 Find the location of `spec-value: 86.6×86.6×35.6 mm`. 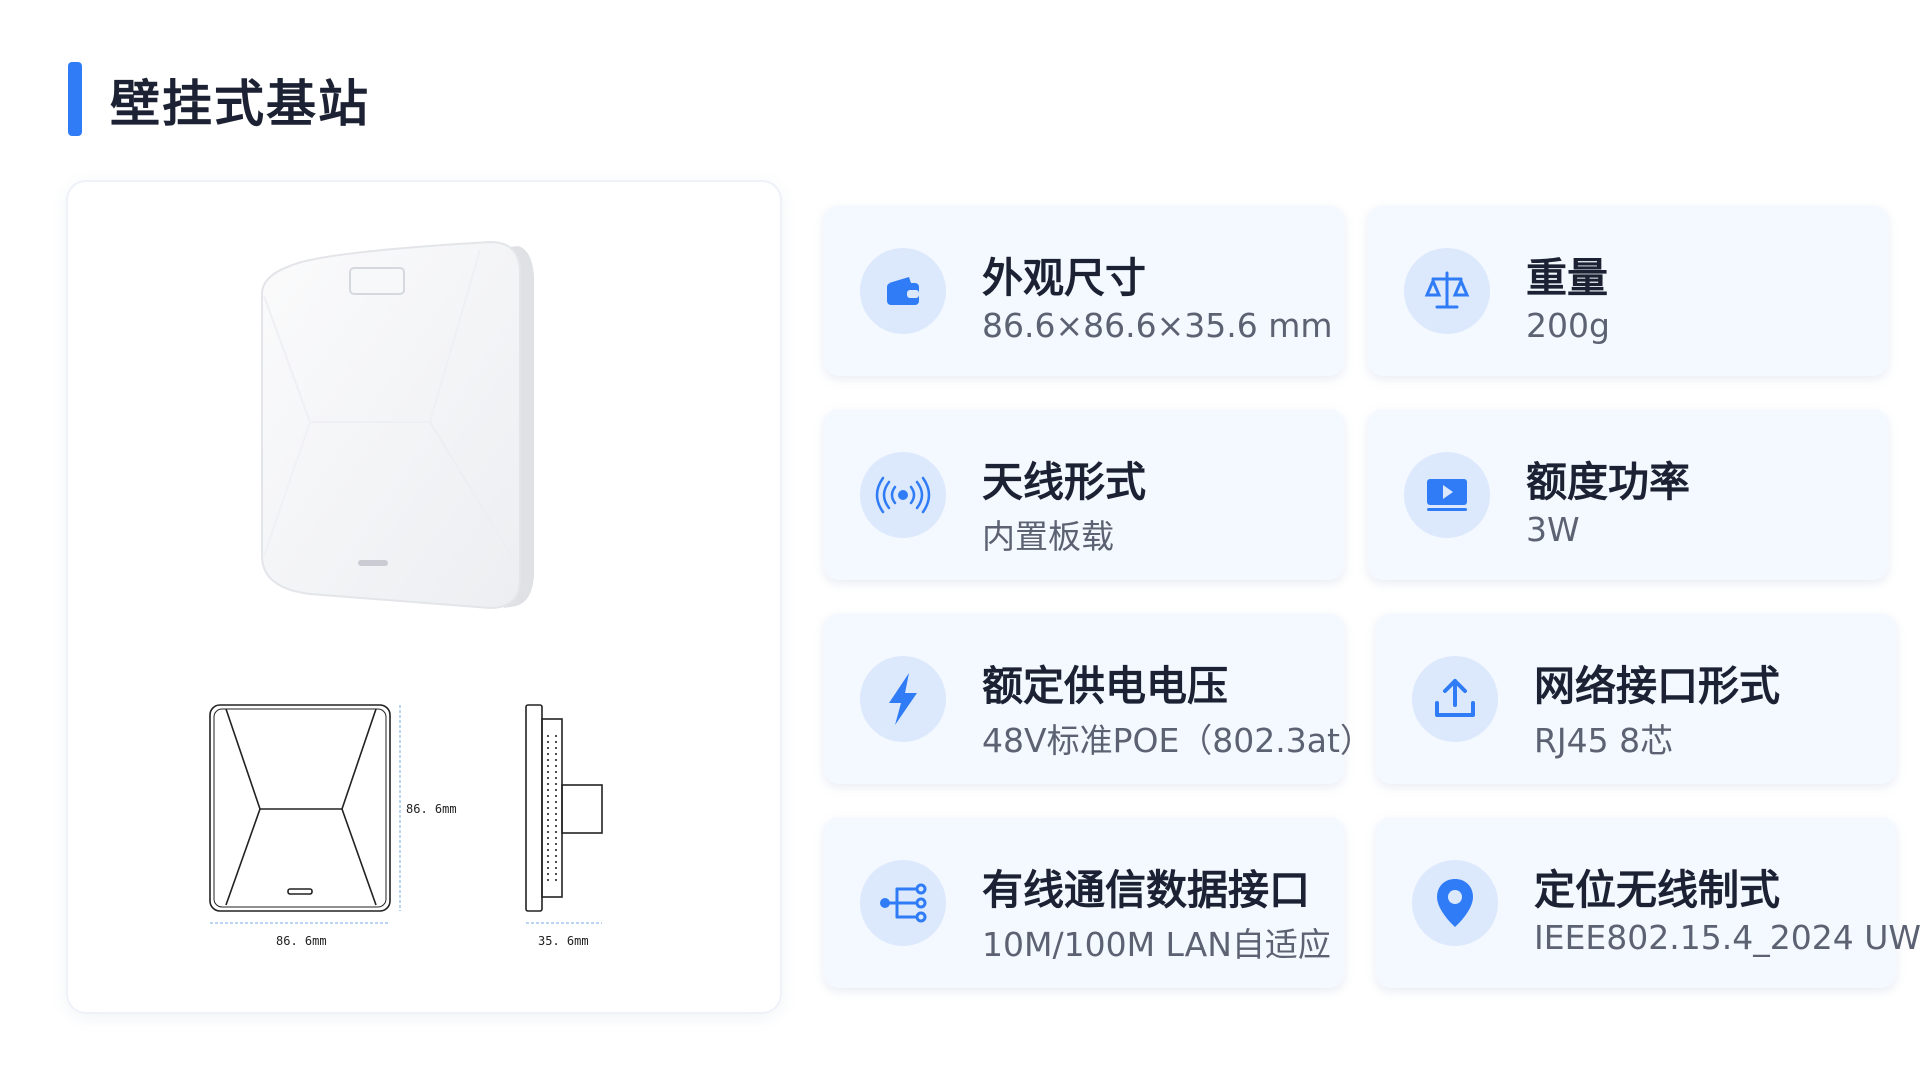

spec-value: 86.6×86.6×35.6 mm is located at coordinates (1157, 325).